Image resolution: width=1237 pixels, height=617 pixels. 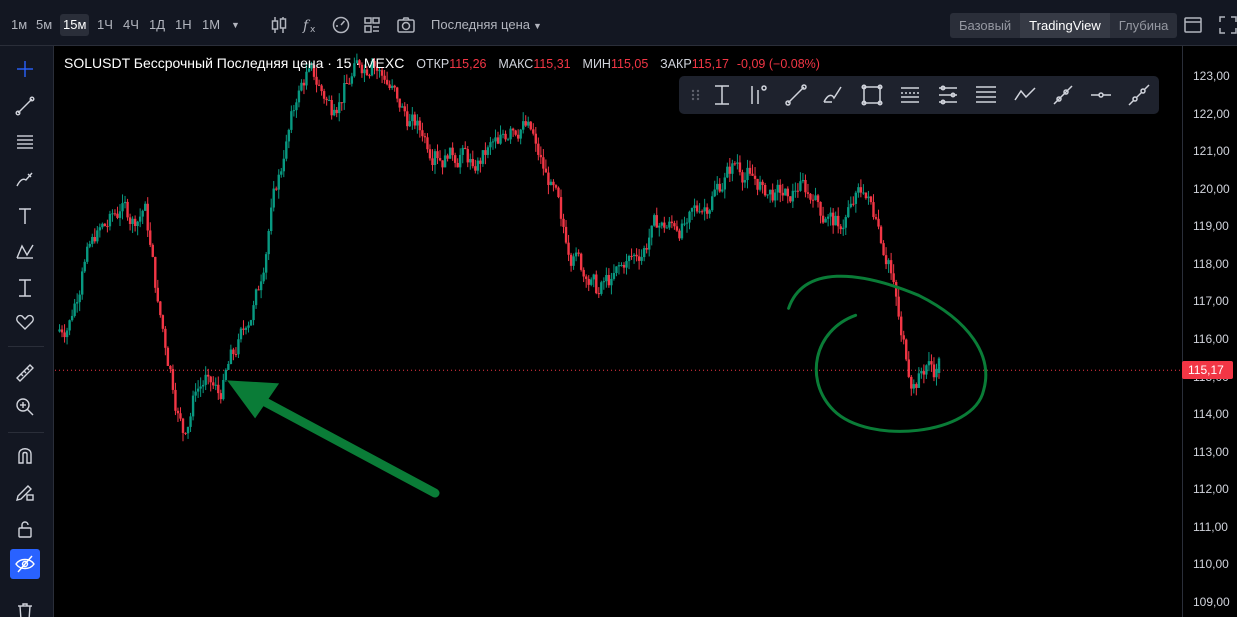 I want to click on pencil-lock-icon, so click(x=25, y=492).